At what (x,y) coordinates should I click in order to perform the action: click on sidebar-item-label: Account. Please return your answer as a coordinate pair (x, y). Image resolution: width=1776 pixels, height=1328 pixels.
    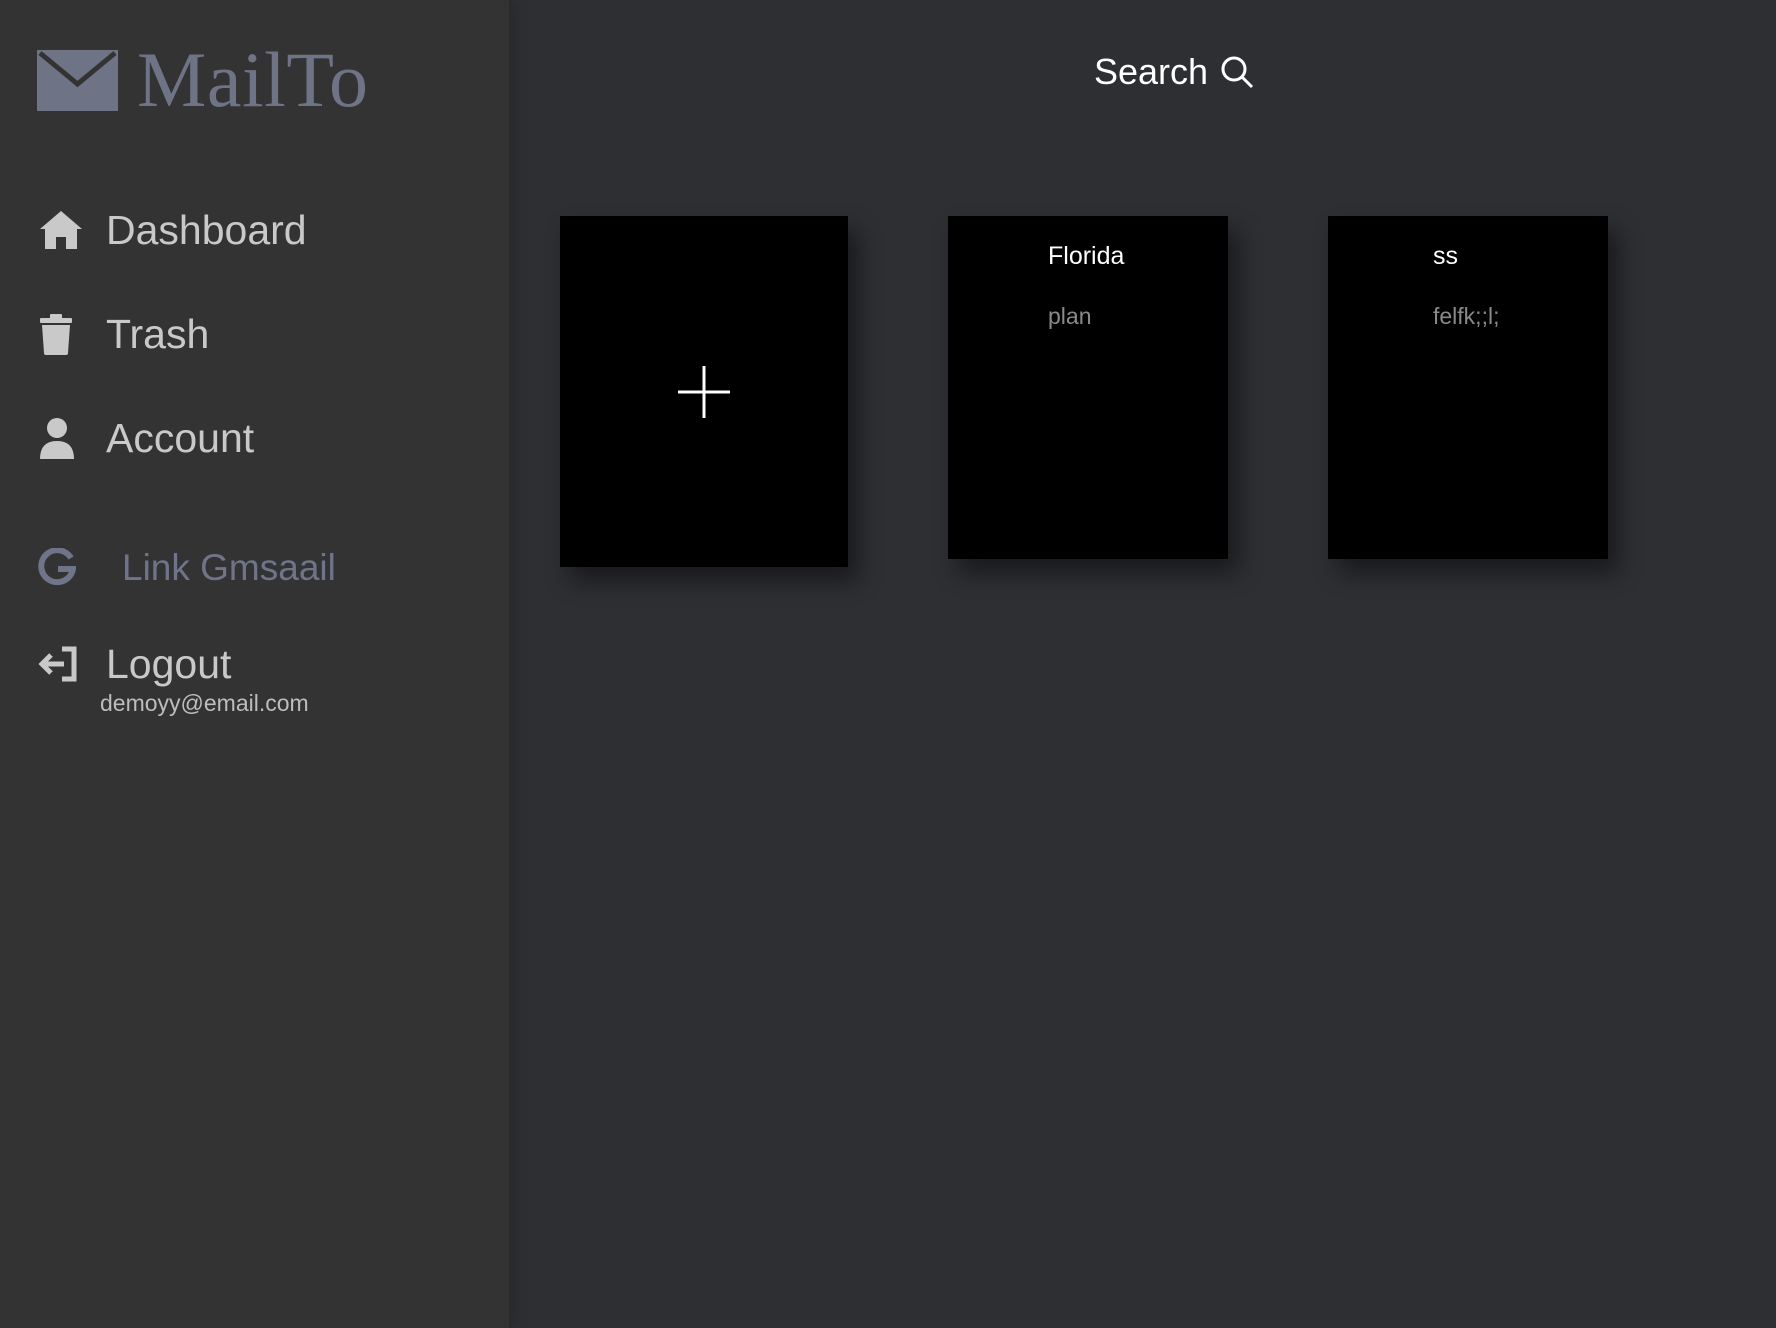
    Looking at the image, I should click on (180, 437).